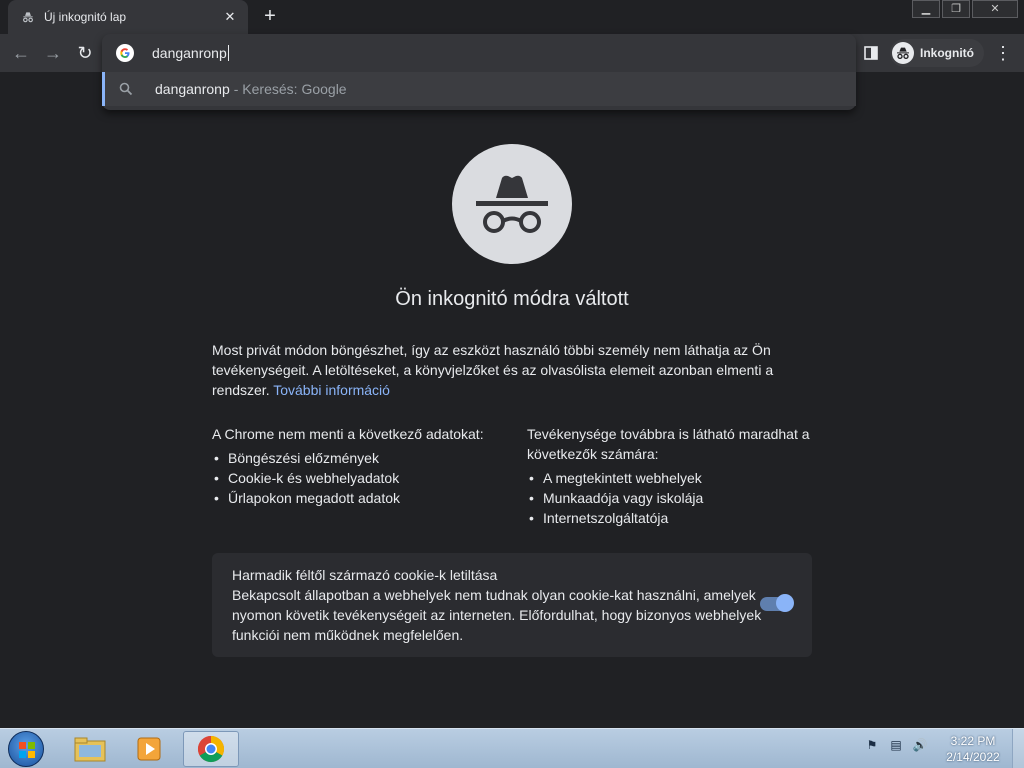  Describe the element at coordinates (512, 17) in the screenshot. I see `tab-strip: Új inkognitó lap ✕ + ▁ ❐ ✕` at that location.